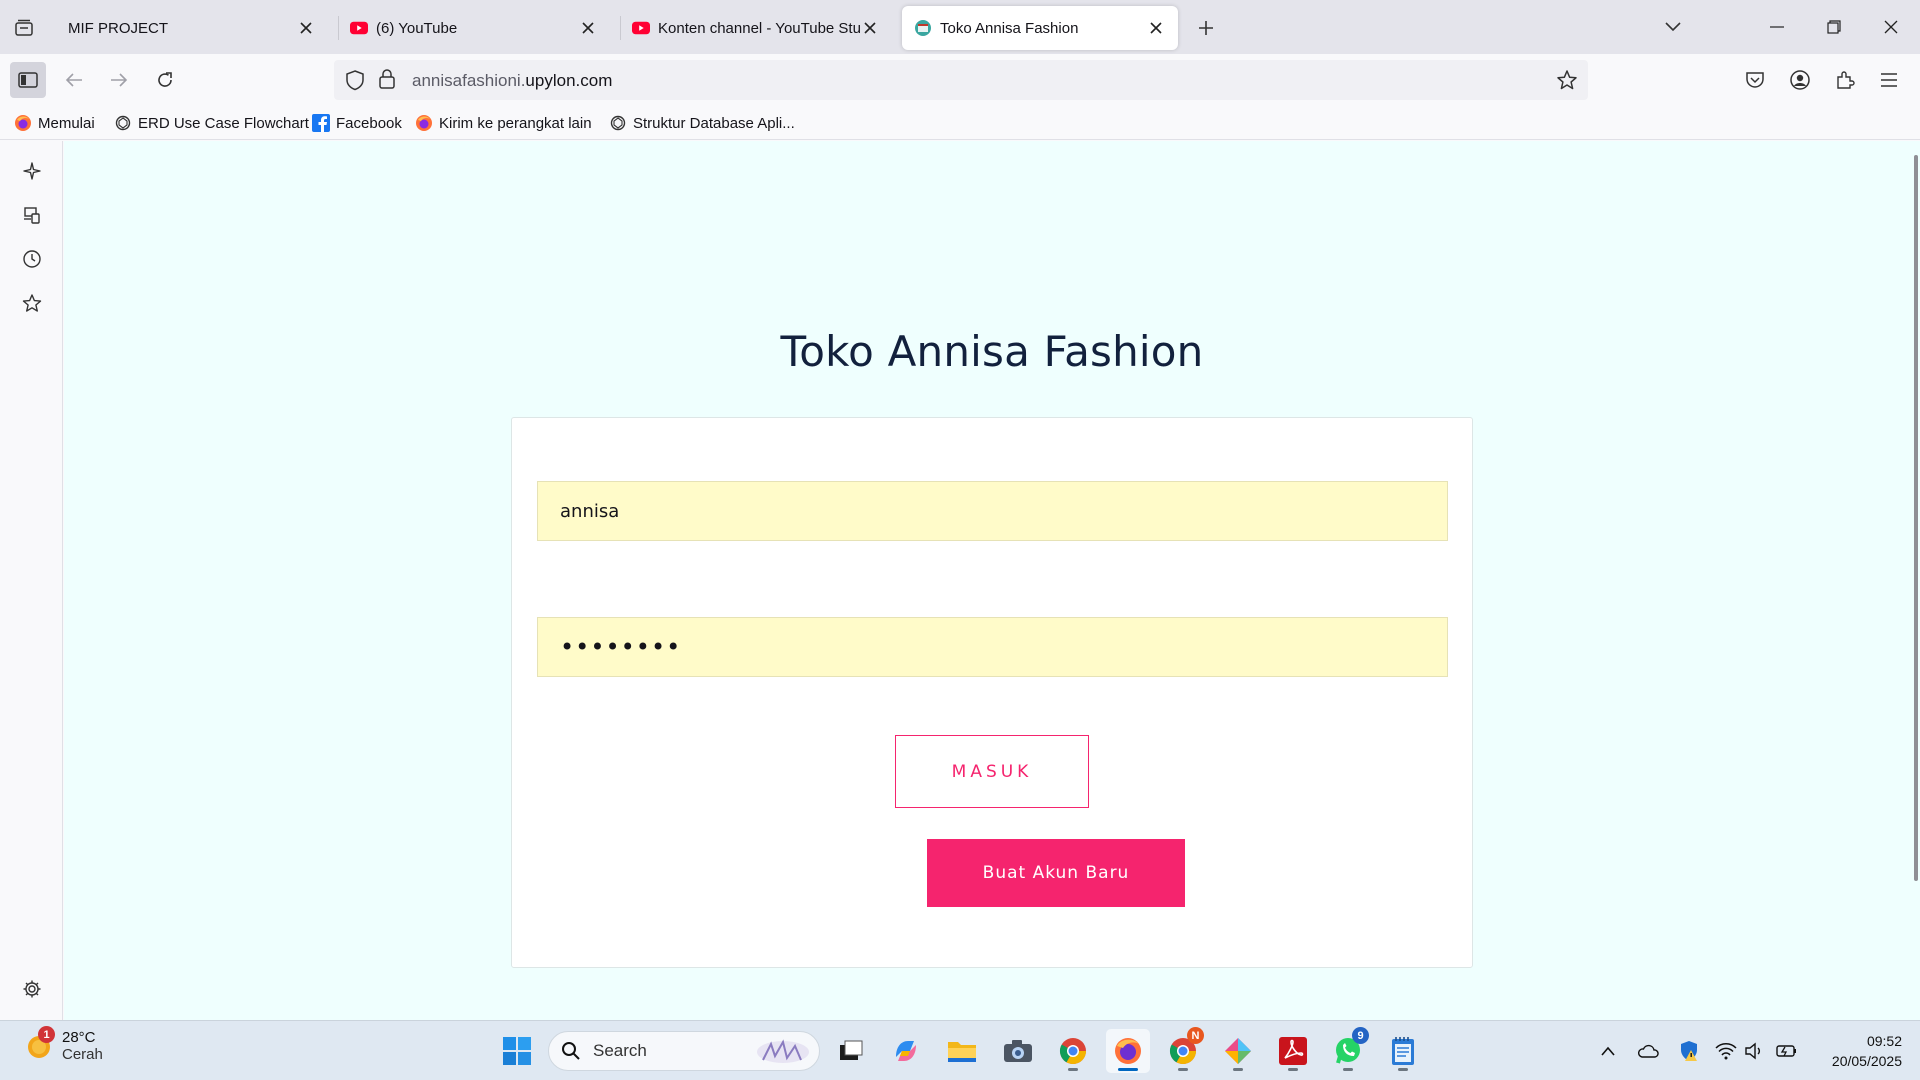  I want to click on page-title: Toko Annisa Fashion, so click(992, 351).